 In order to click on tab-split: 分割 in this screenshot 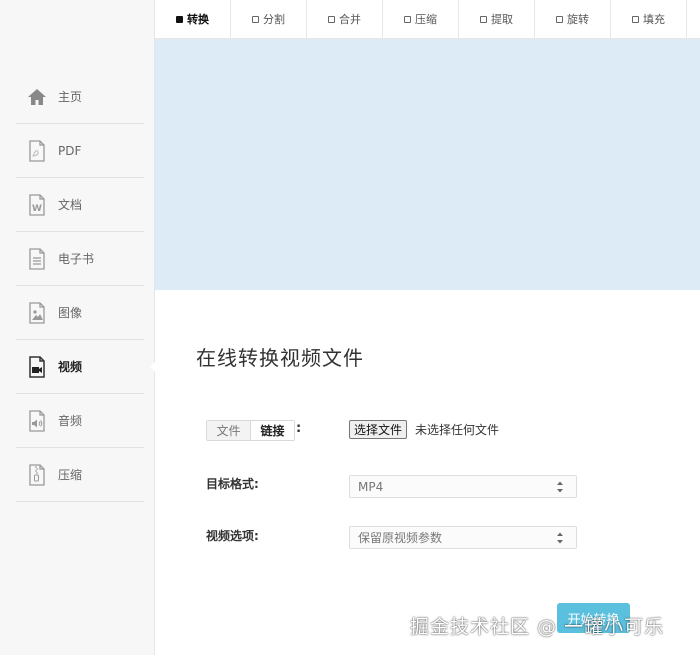, I will do `click(269, 19)`.